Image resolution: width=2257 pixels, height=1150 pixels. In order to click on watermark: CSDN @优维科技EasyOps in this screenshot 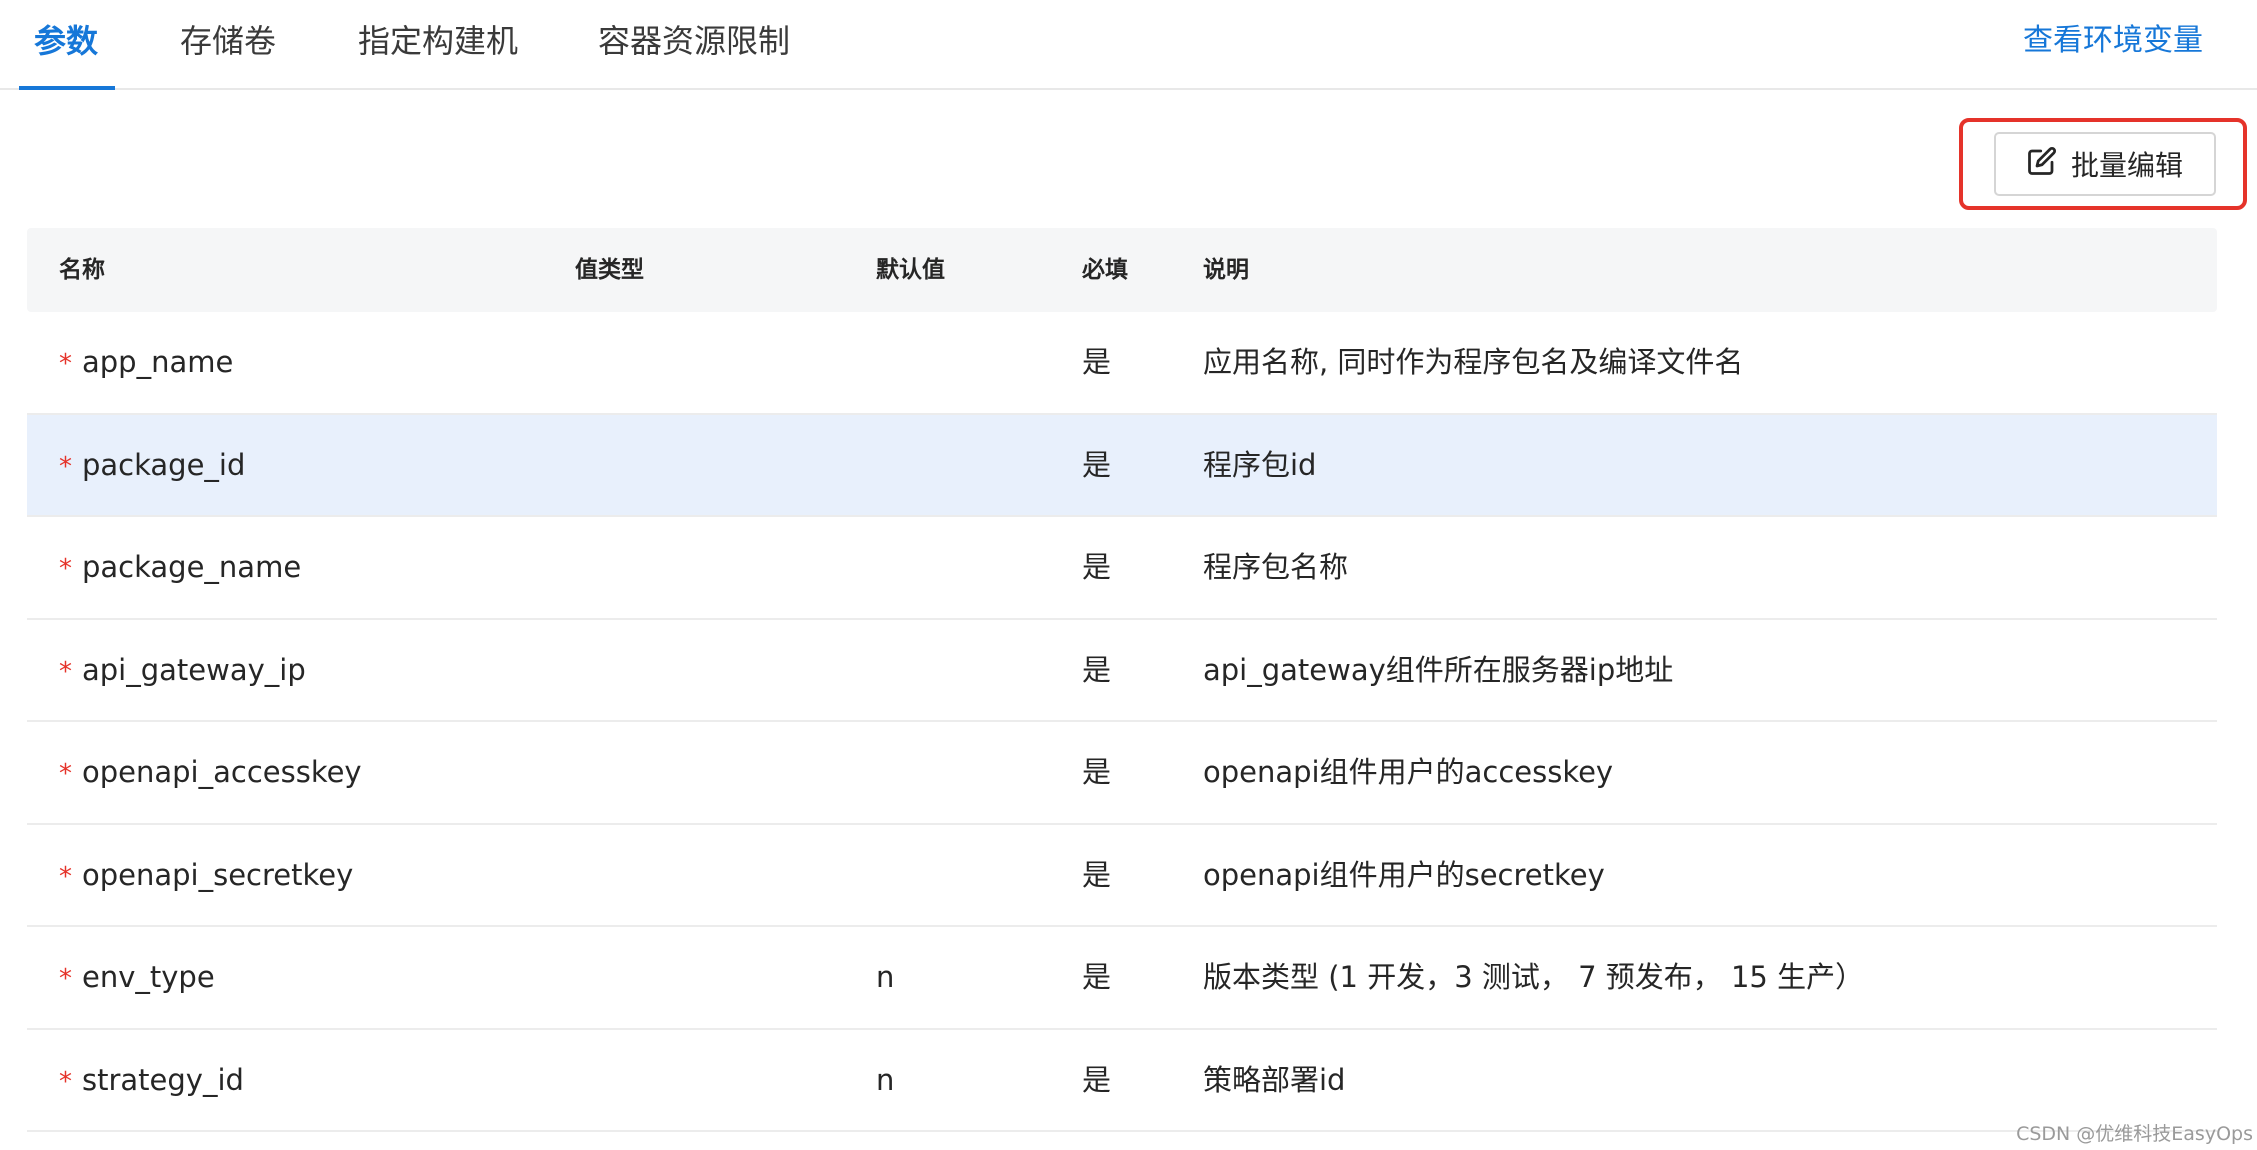, I will do `click(2134, 1134)`.